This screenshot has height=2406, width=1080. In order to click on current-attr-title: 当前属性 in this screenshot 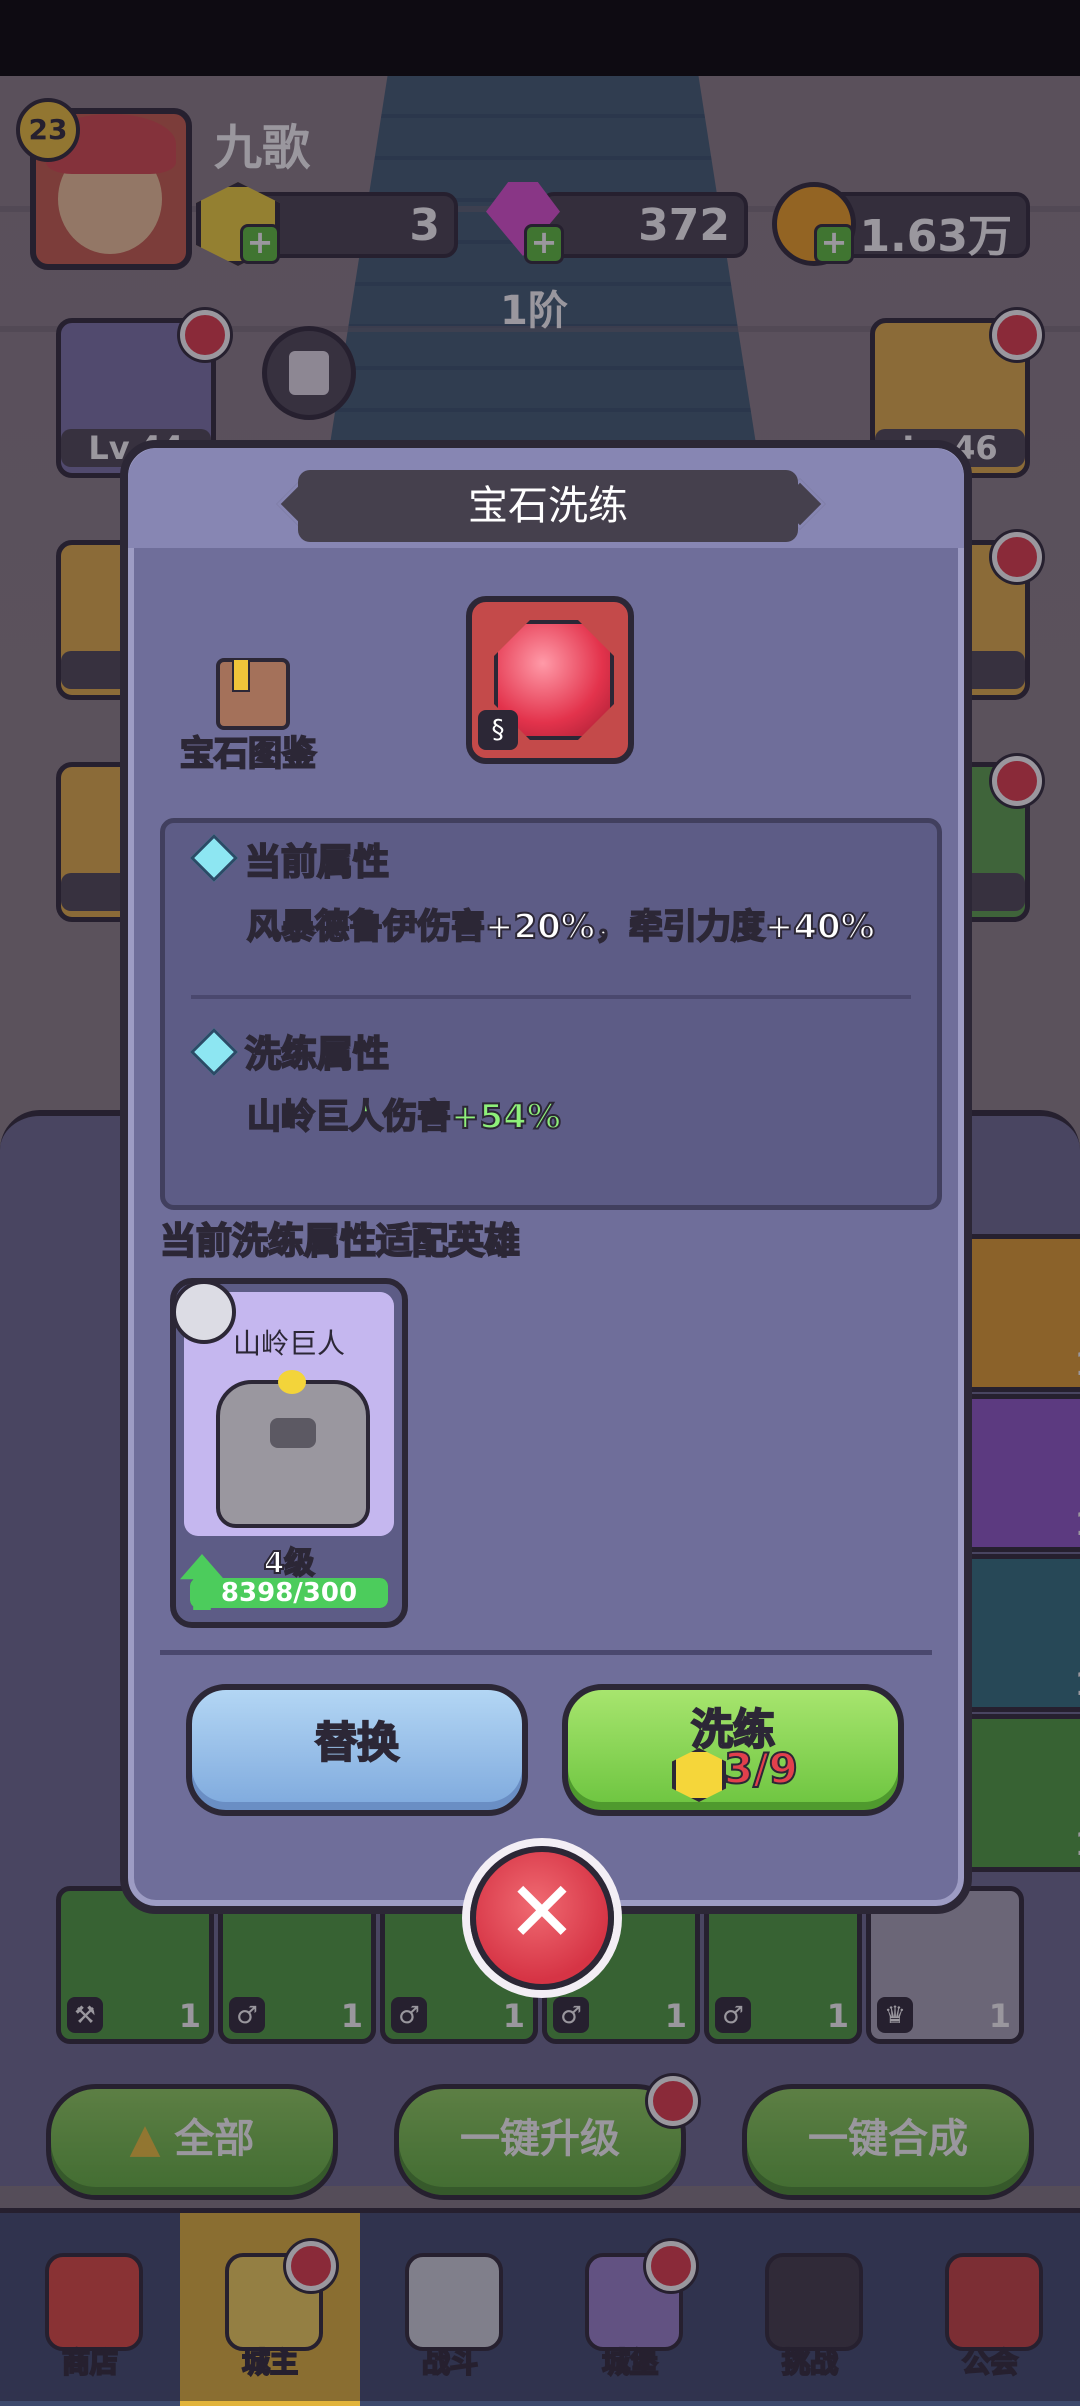, I will do `click(317, 862)`.